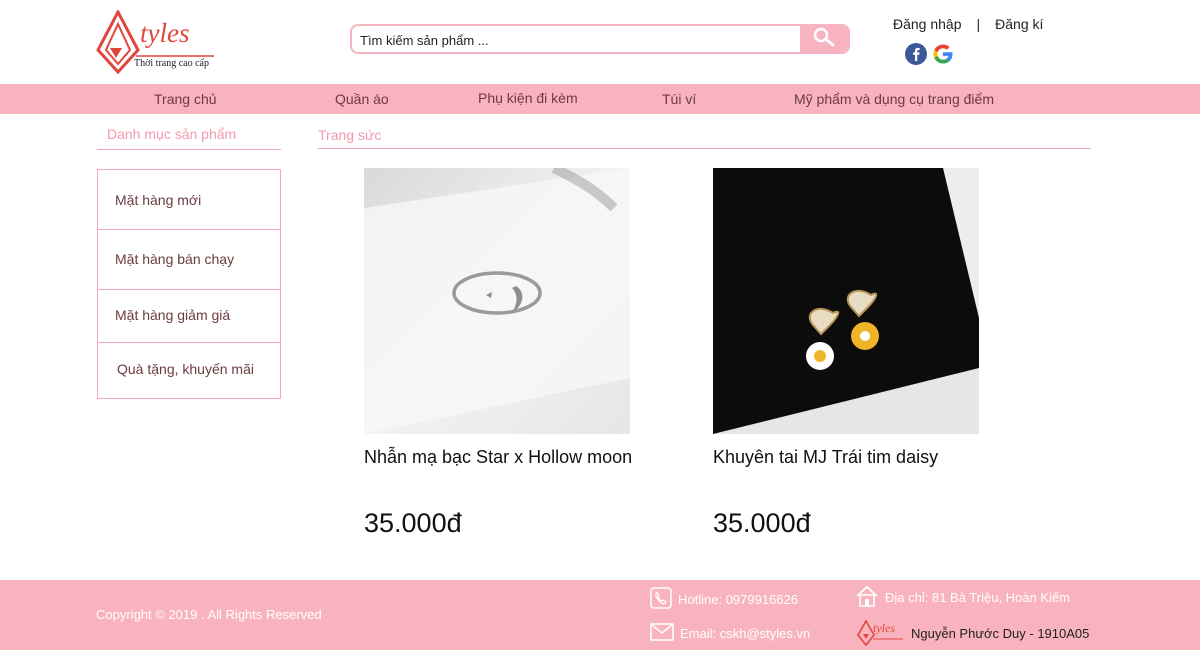  What do you see at coordinates (189, 200) in the screenshot?
I see `category-item-new: Mặt hàng mới` at bounding box center [189, 200].